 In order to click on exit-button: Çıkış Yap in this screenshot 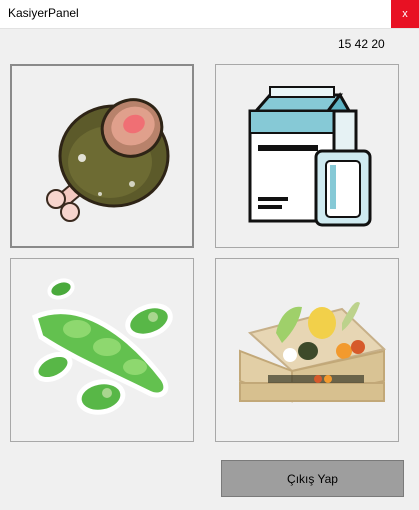, I will do `click(312, 478)`.